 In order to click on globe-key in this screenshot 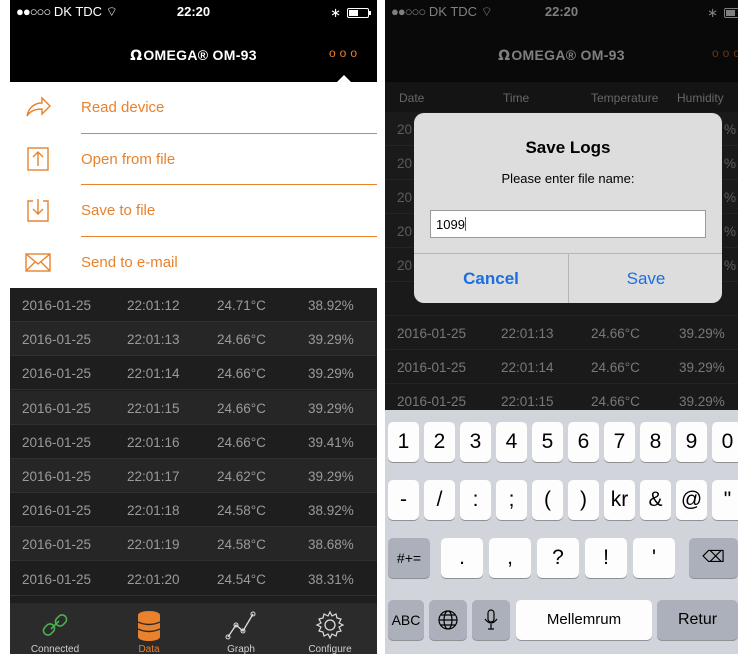, I will do `click(448, 620)`.